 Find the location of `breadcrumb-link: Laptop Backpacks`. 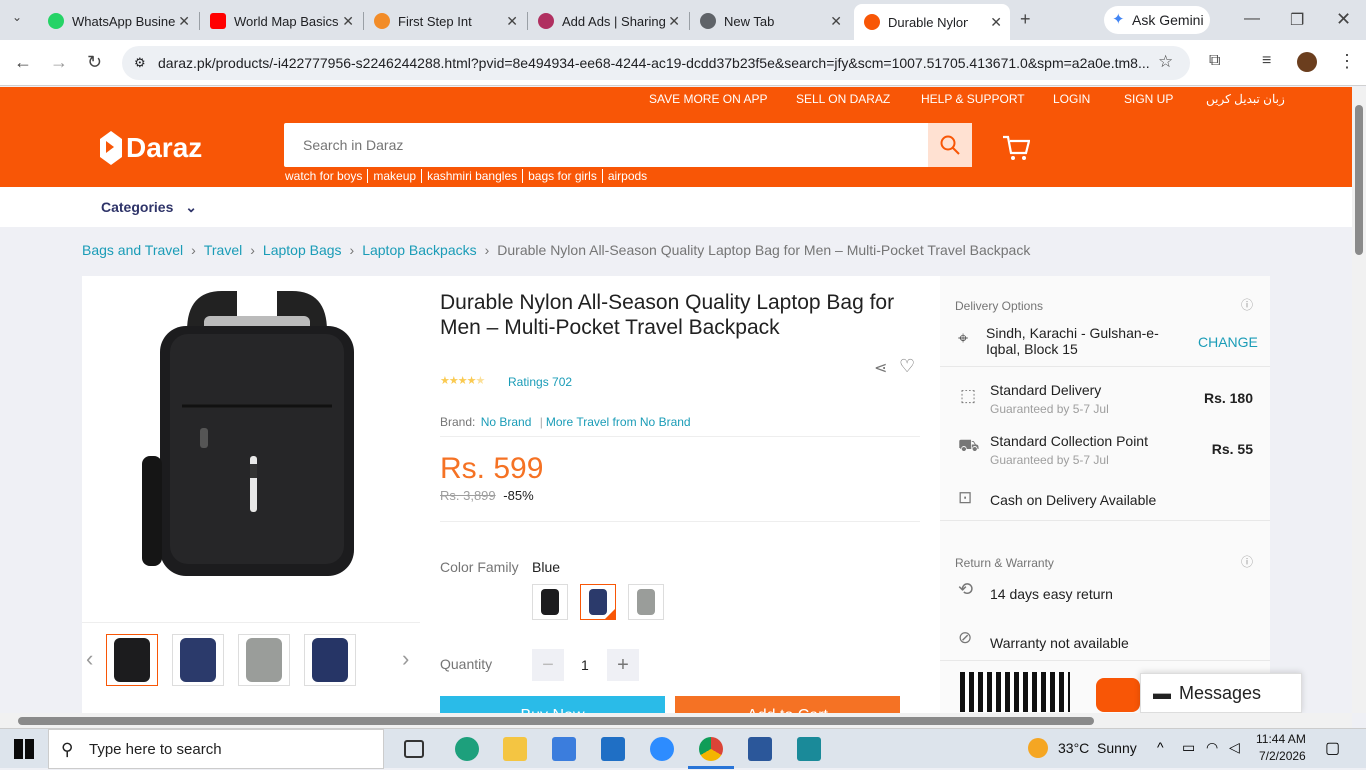

breadcrumb-link: Laptop Backpacks is located at coordinates (419, 250).